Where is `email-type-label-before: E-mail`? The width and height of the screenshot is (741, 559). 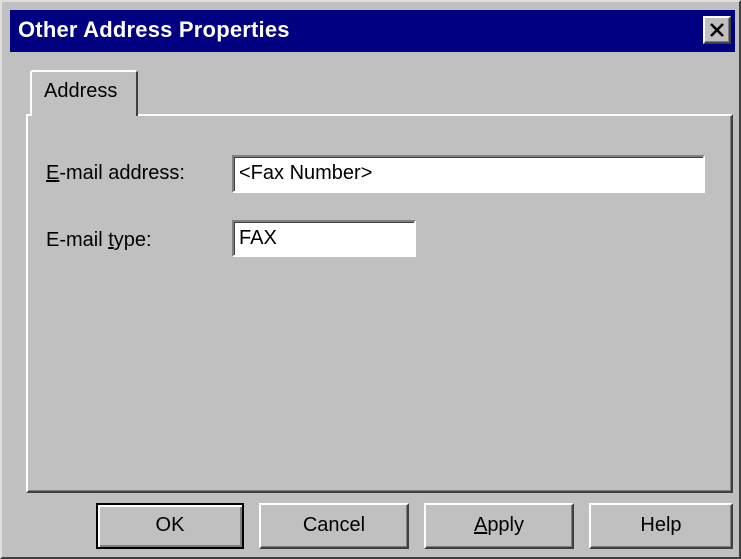 email-type-label-before: E-mail is located at coordinates (77, 240).